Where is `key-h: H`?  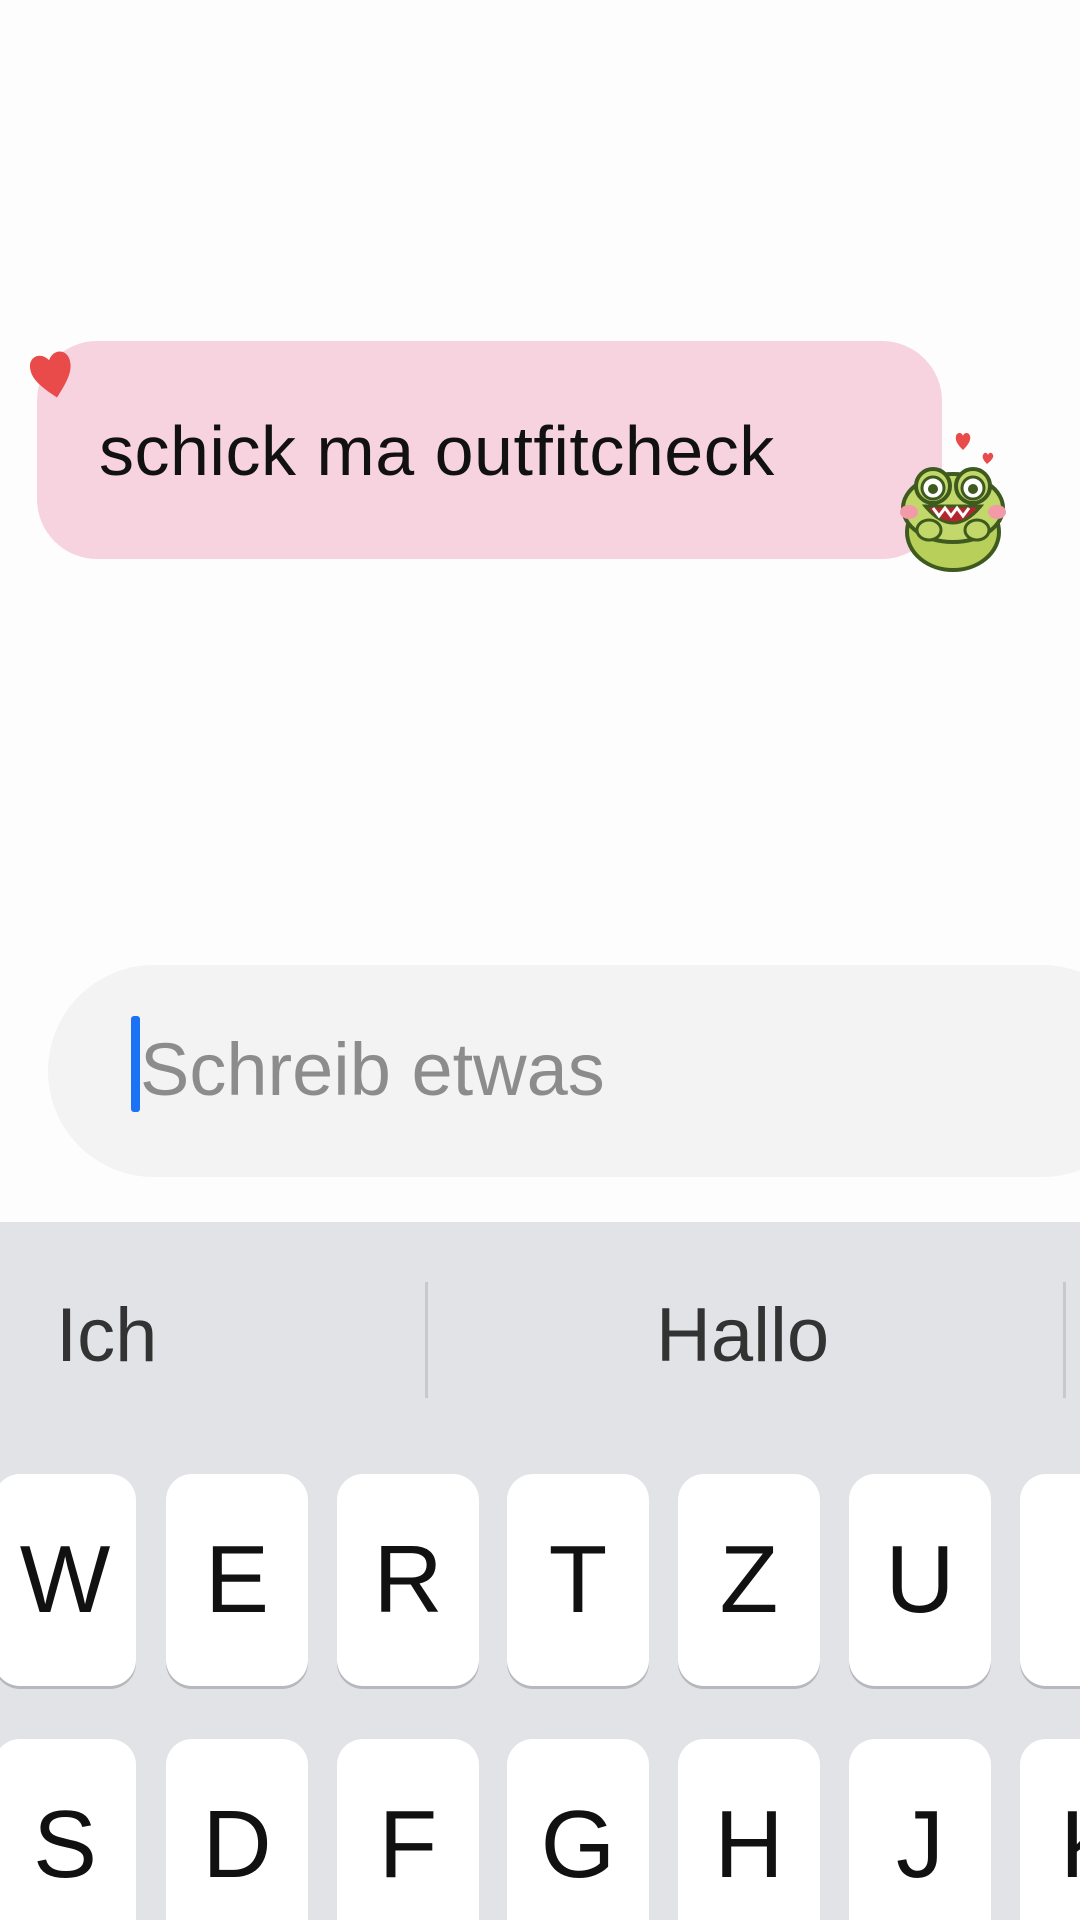 key-h: H is located at coordinates (749, 1829).